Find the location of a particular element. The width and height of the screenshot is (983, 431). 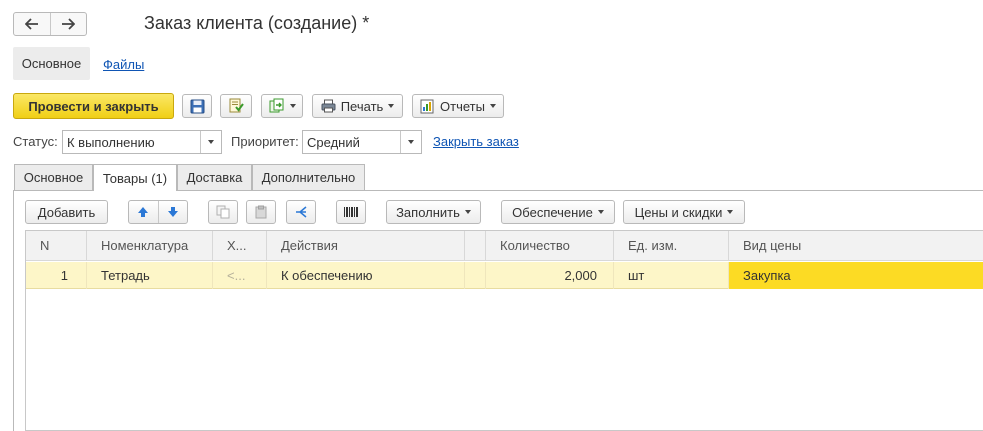

priority-dropdown-button is located at coordinates (410, 142).